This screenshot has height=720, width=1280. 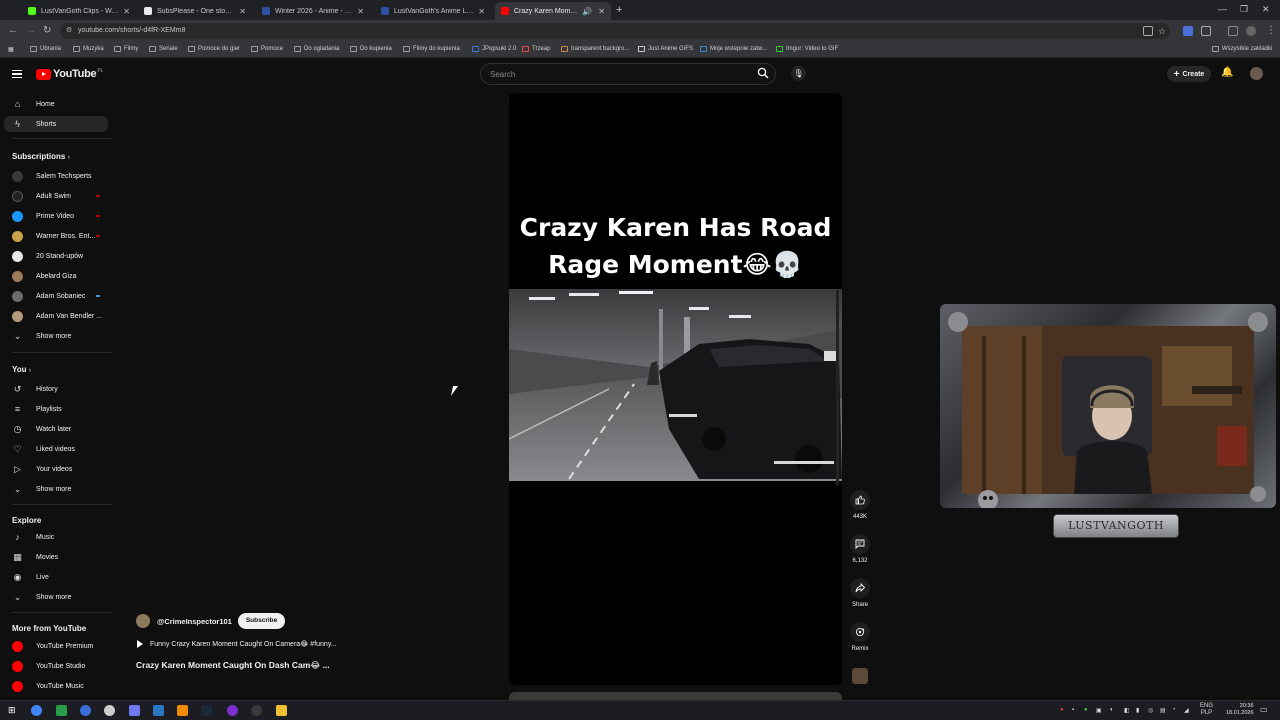 I want to click on new-tab-button: +, so click(x=619, y=10).